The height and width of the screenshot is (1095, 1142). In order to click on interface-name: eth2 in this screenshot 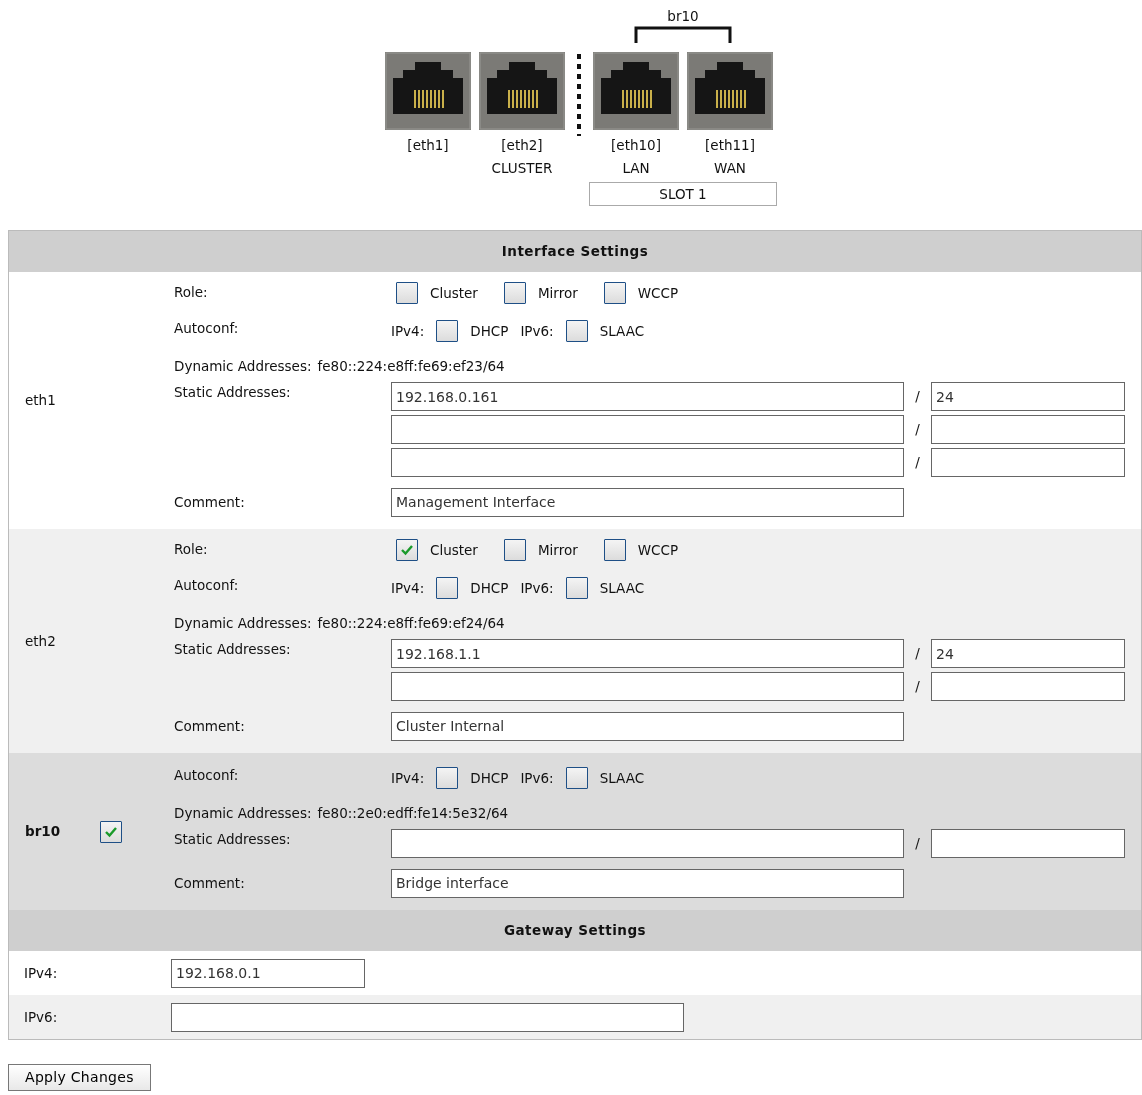, I will do `click(40, 641)`.